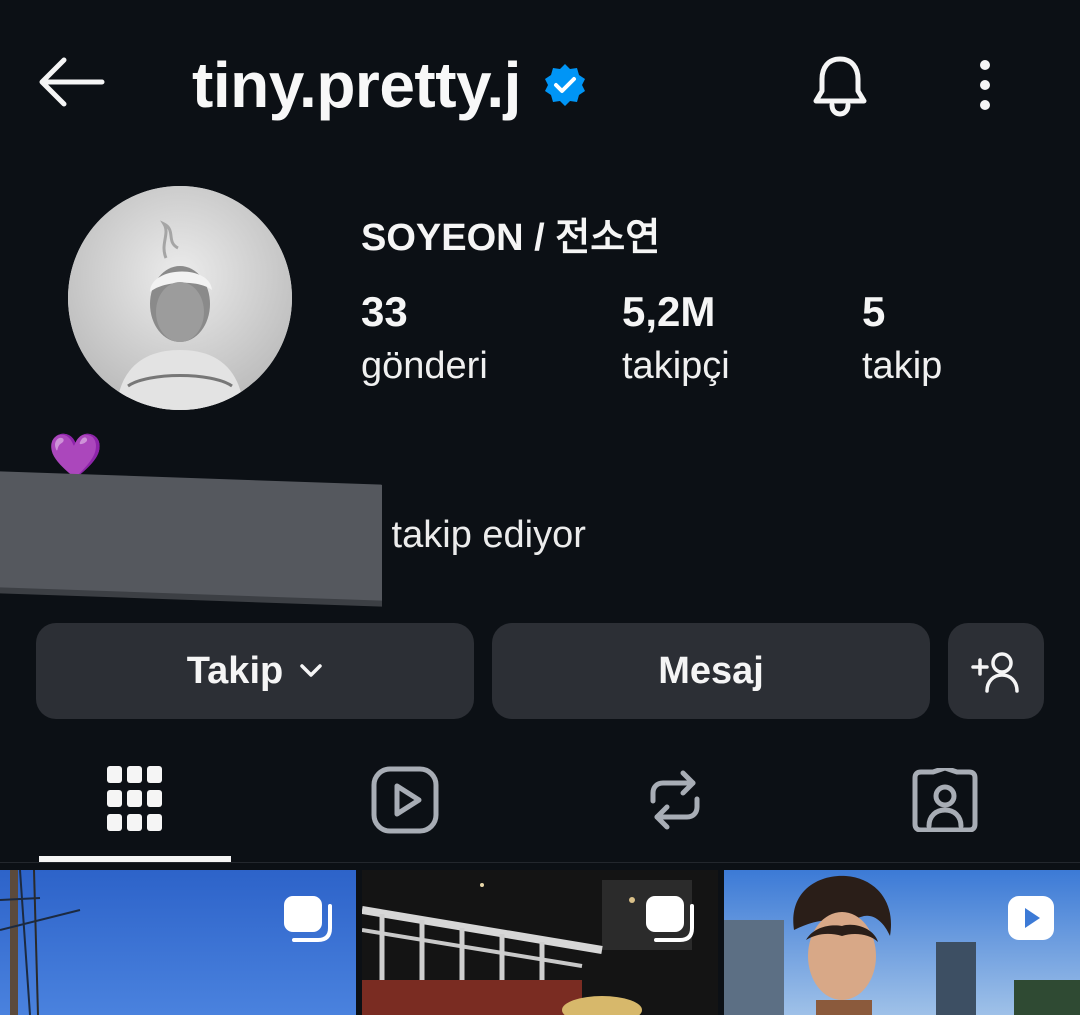 The width and height of the screenshot is (1080, 1015). I want to click on follow-button: Takip, so click(255, 671).